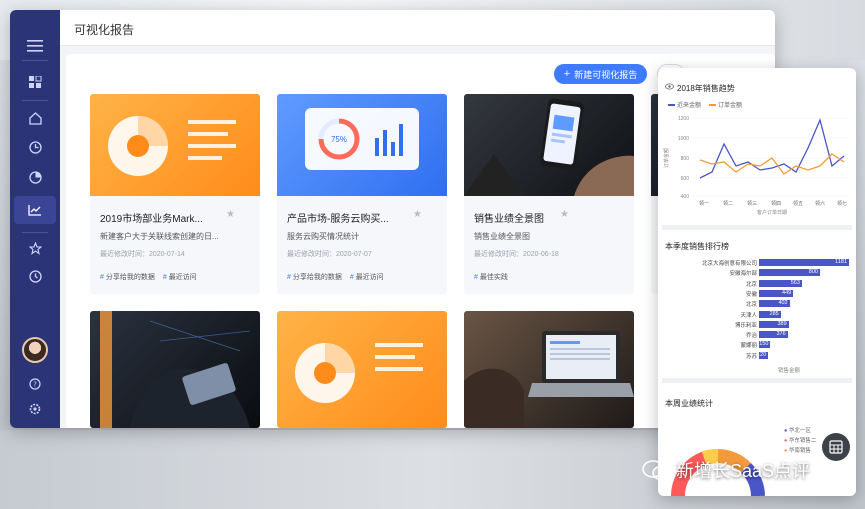 This screenshot has width=865, height=509. Describe the element at coordinates (516, 254) in the screenshot. I see `report-modified-date: 最近修改时间：2020-06-18` at that location.